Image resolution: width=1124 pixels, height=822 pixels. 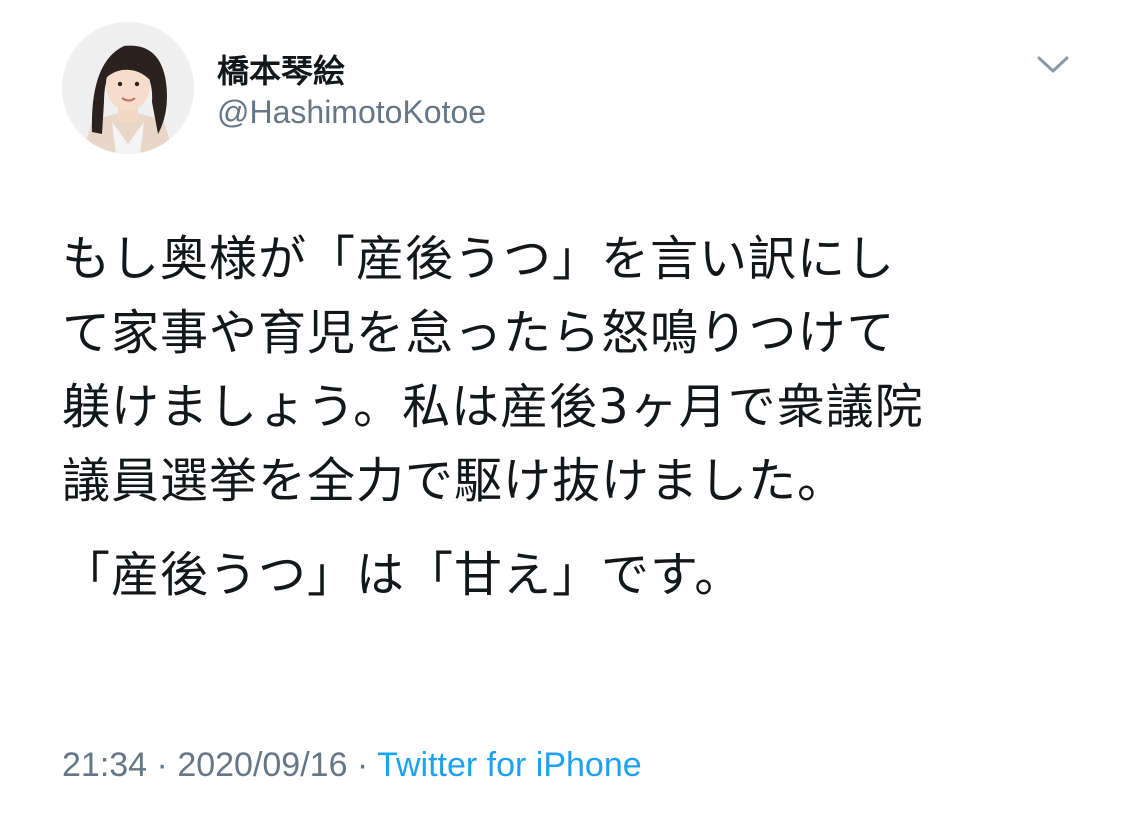 What do you see at coordinates (281, 69) in the screenshot?
I see `display-name: 橋本琴絵` at bounding box center [281, 69].